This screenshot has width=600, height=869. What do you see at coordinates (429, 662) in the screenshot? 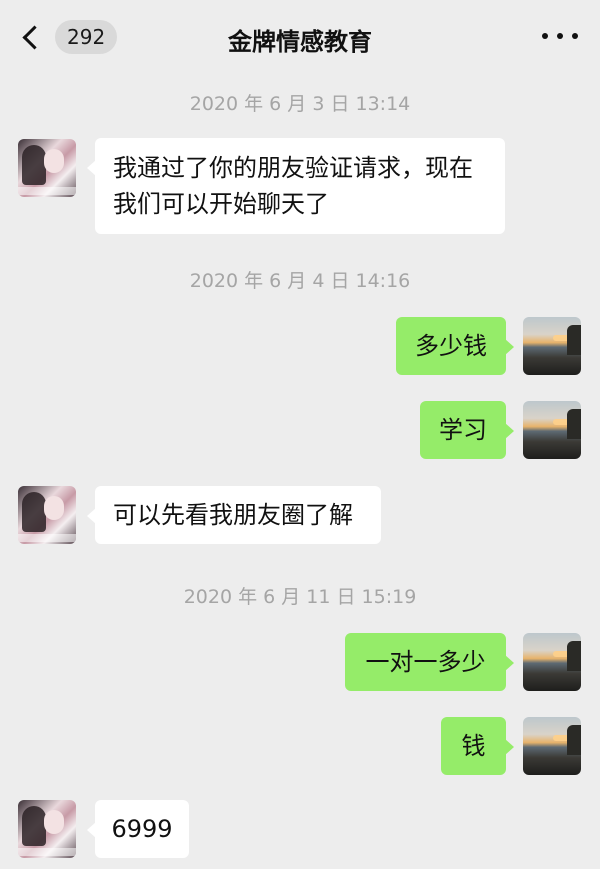
I see `message-bubble-outgoing: 一对一多少` at bounding box center [429, 662].